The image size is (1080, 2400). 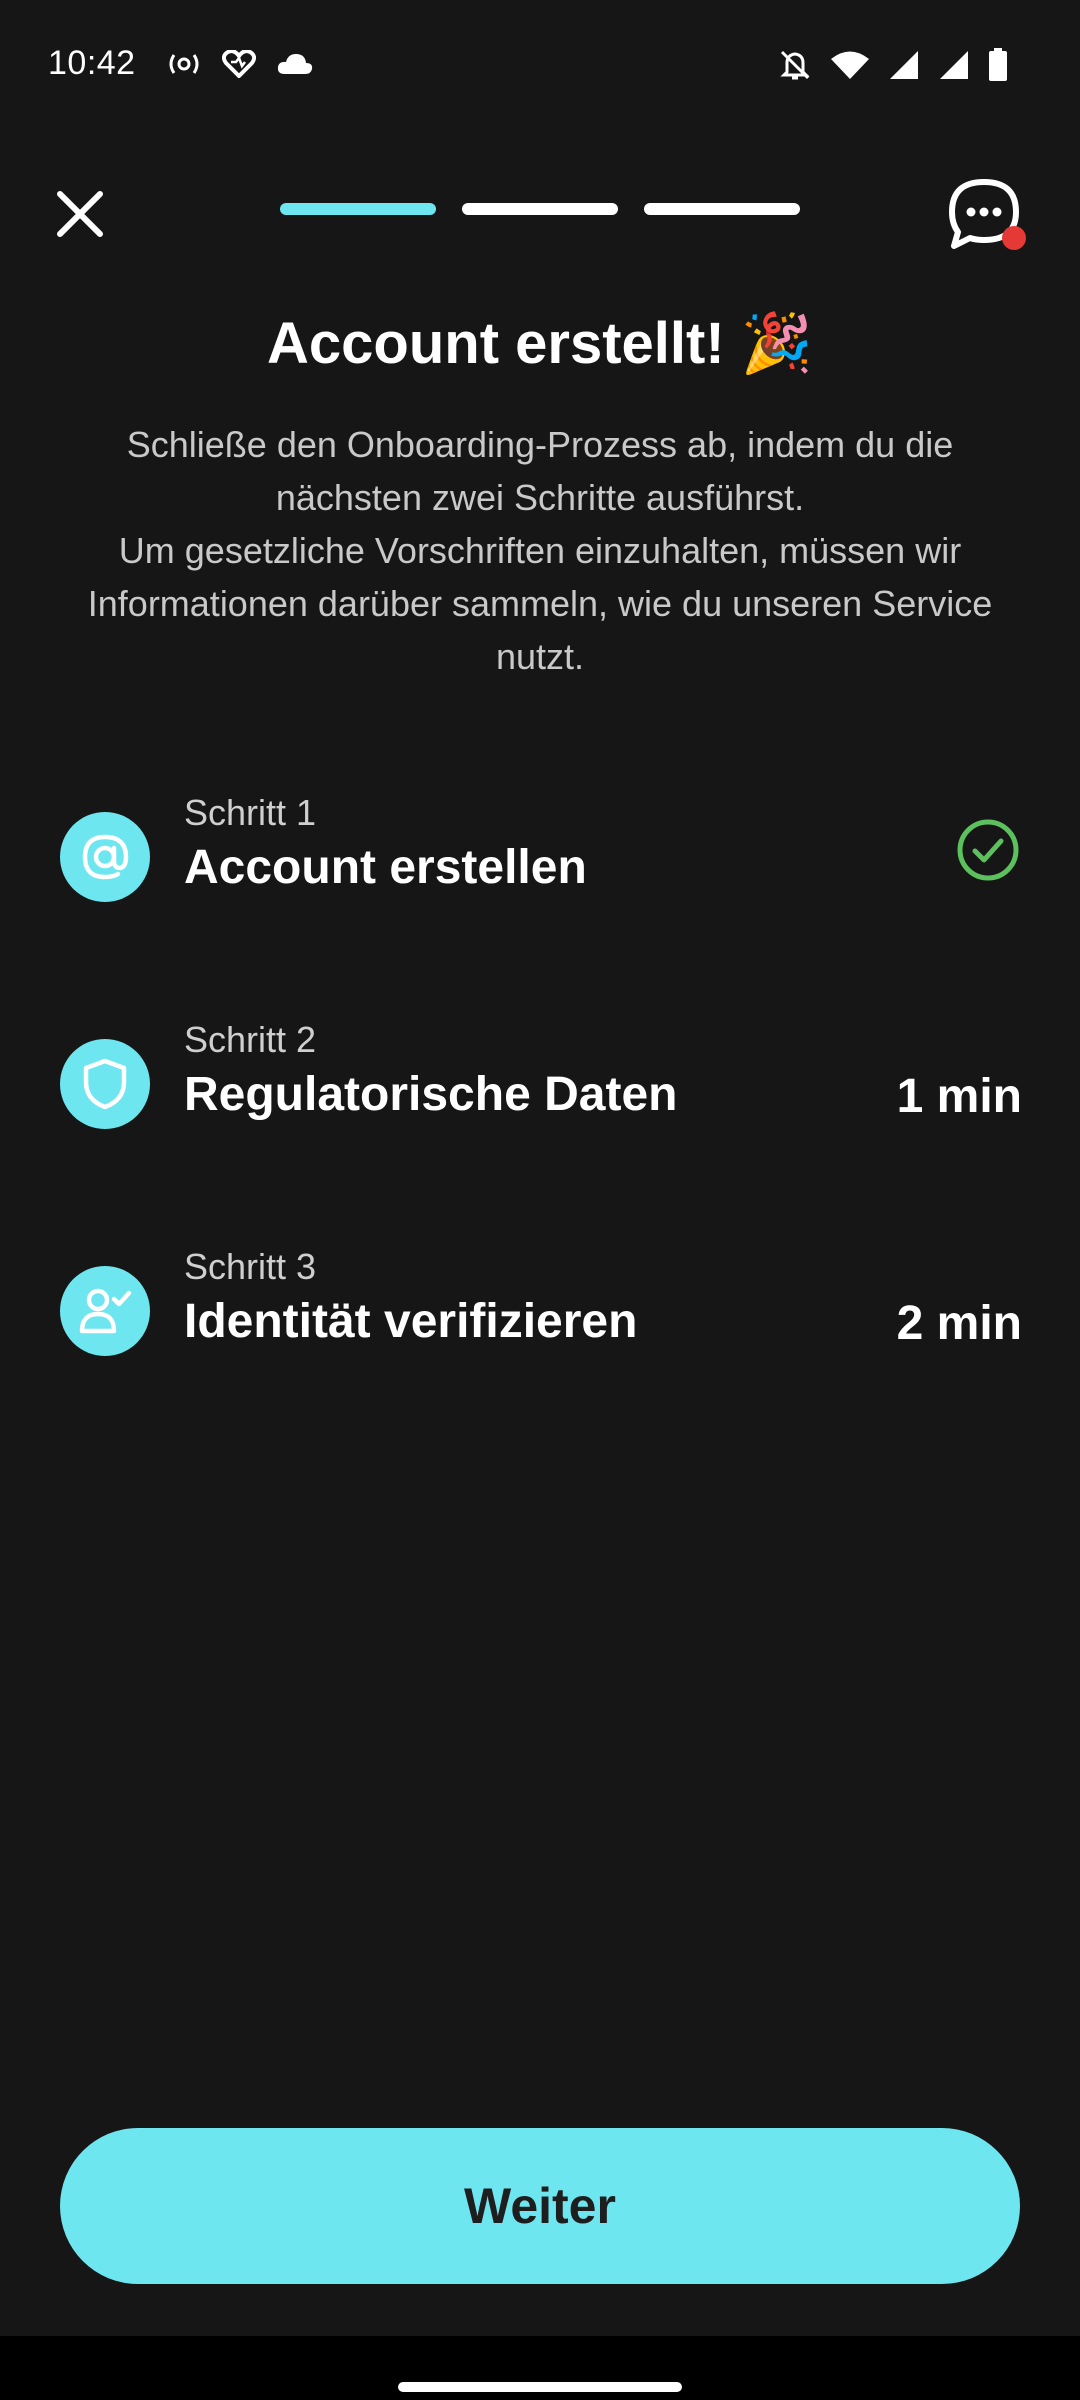 I want to click on step-duration: 1 min, so click(x=959, y=1096).